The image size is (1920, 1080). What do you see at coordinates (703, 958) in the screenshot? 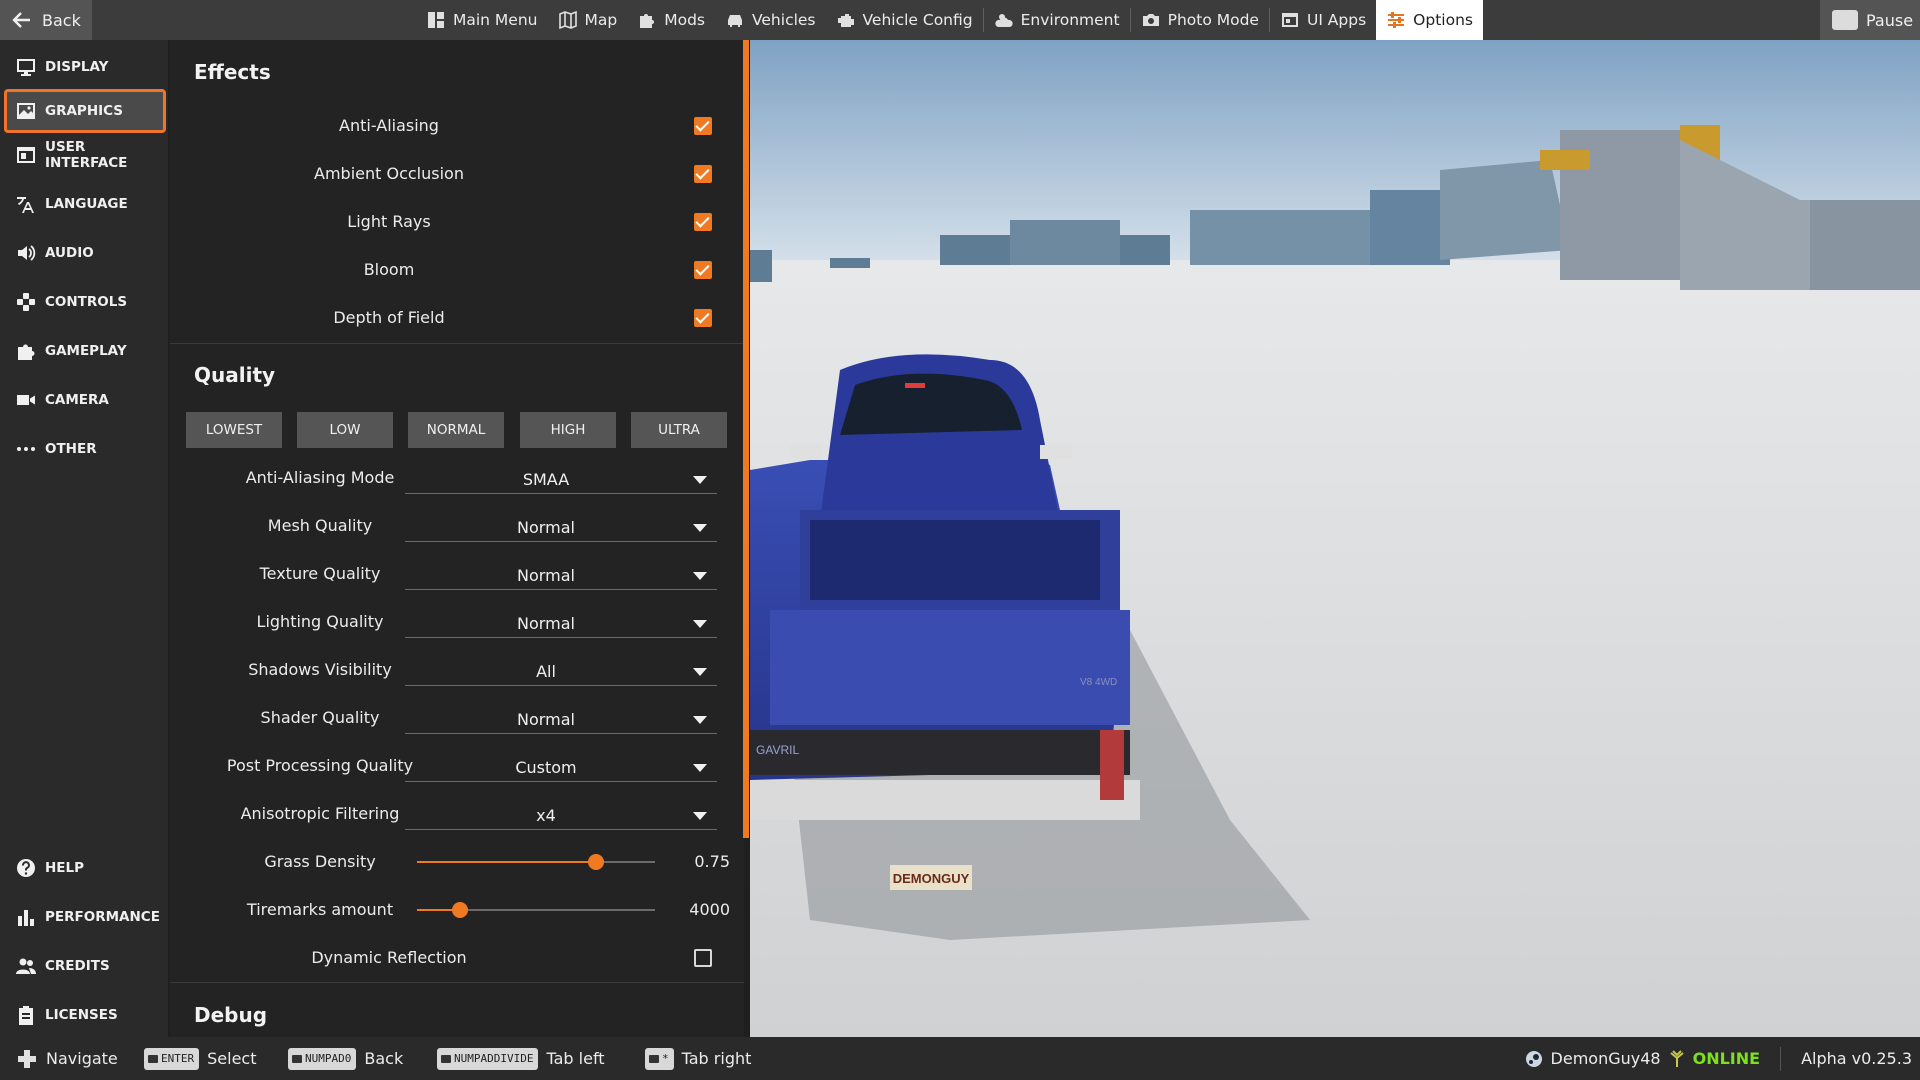
I see `dynamic-reflection-checkbox` at bounding box center [703, 958].